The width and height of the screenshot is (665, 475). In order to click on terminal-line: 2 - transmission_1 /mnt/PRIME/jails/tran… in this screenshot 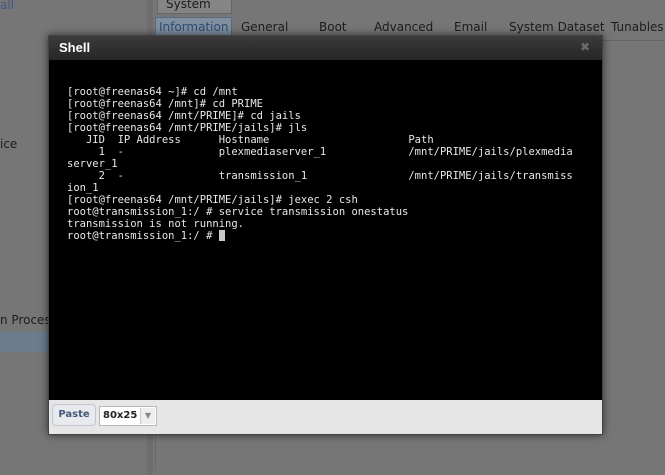, I will do `click(320, 176)`.